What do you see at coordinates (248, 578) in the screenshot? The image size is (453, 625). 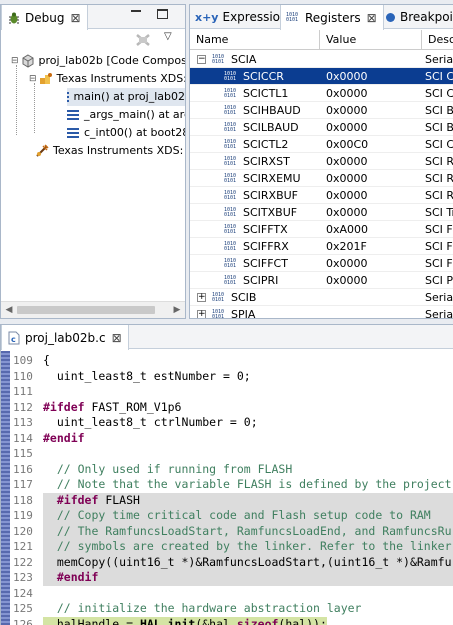 I see `code-text: #endif` at bounding box center [248, 578].